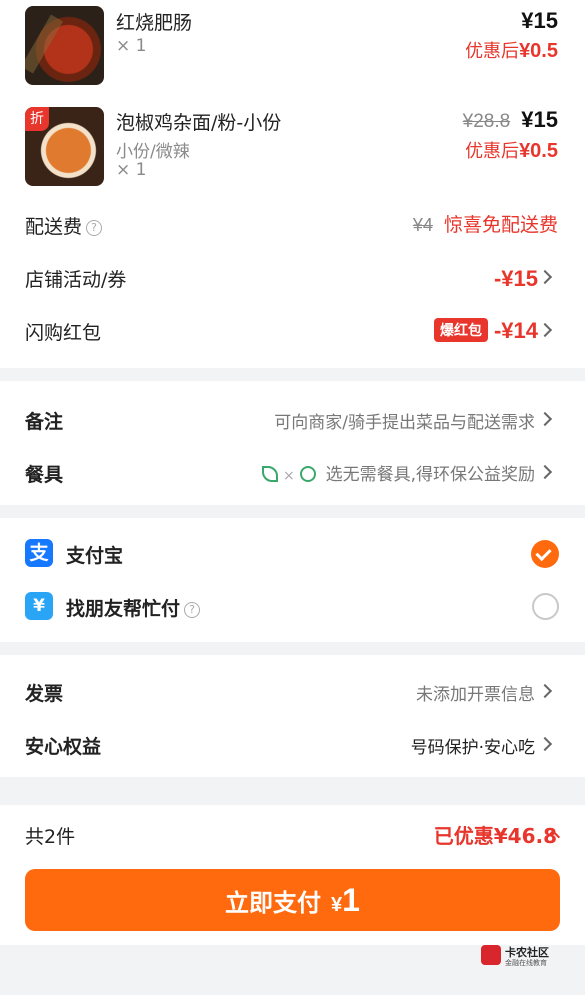  I want to click on flash-redpack-value: 爆红包 -¥14, so click(485, 331).